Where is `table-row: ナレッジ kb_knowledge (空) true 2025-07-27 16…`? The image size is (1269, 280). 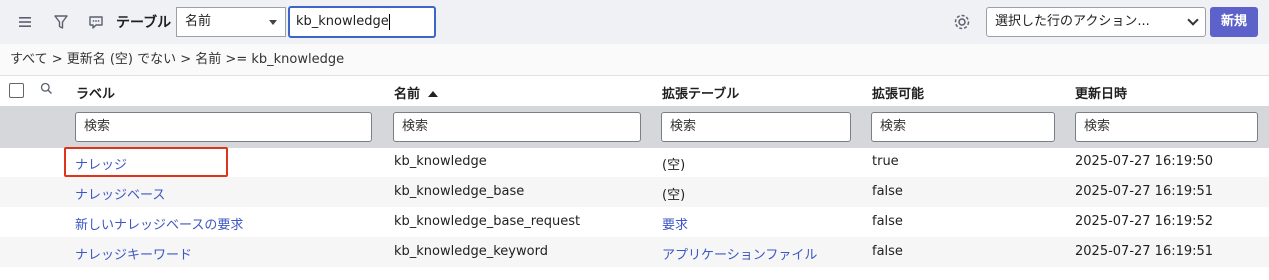
table-row: ナレッジ kb_knowledge (空) true 2025-07-27 16… is located at coordinates (634, 162).